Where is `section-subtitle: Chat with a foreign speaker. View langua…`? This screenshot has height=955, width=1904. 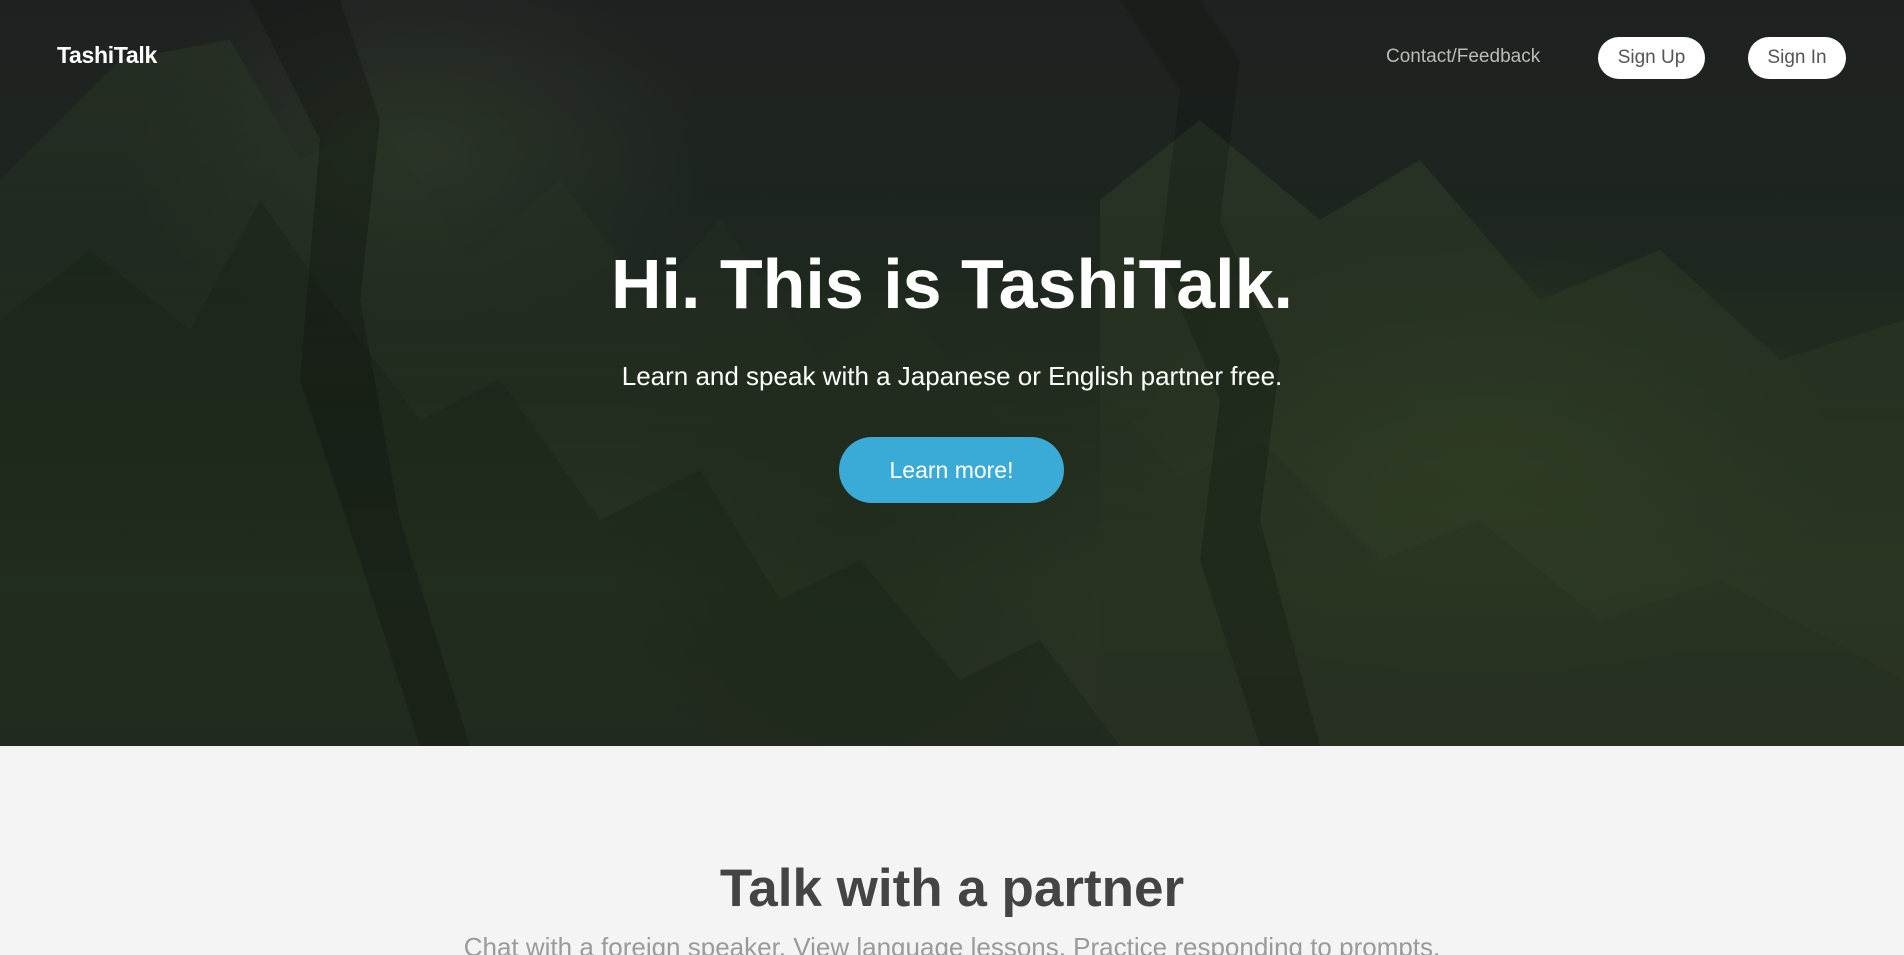
section-subtitle: Chat with a foreign speaker. View langua… is located at coordinates (952, 943).